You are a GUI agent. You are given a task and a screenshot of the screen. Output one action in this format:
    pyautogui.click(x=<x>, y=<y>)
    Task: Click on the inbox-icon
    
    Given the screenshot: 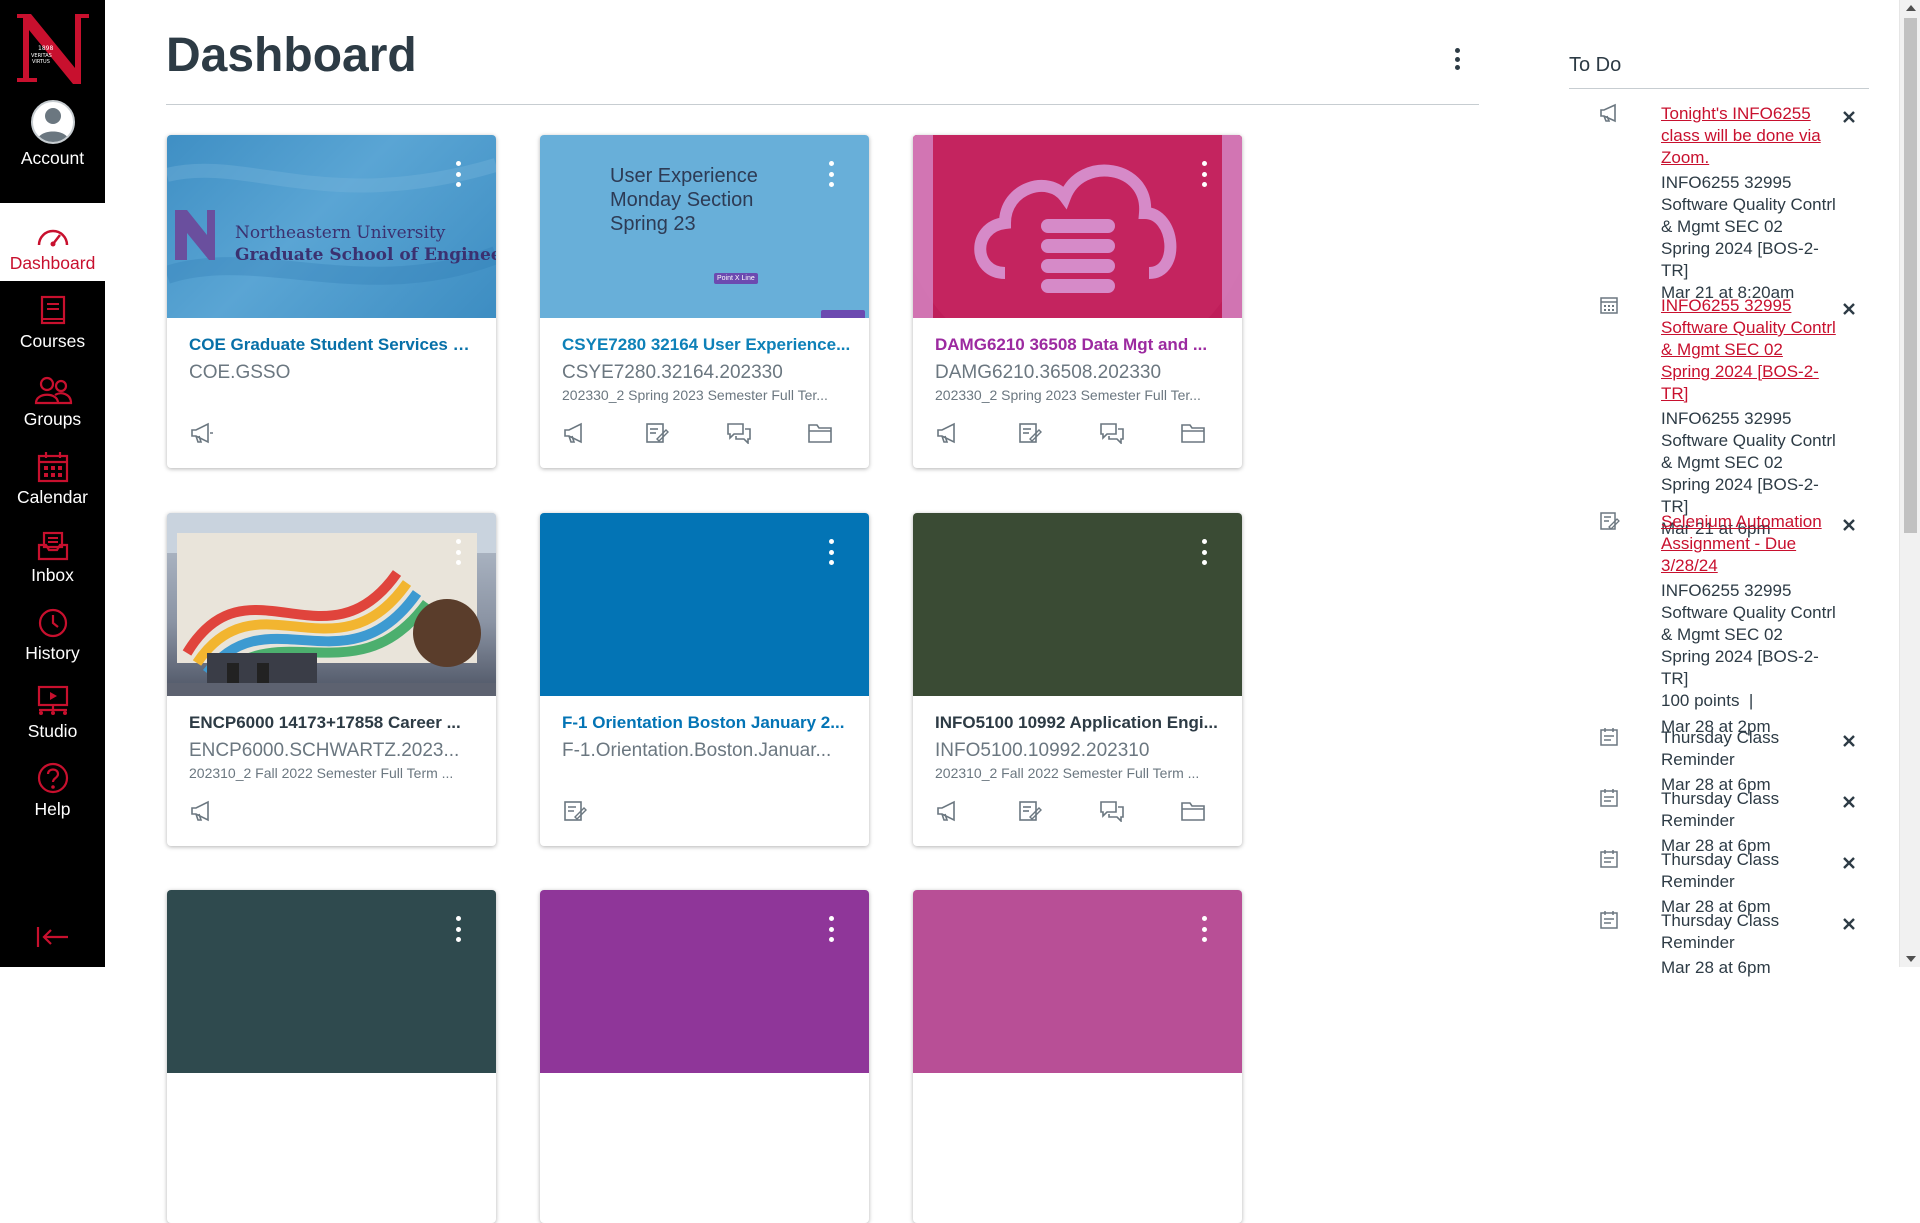 What is the action you would take?
    pyautogui.click(x=52, y=545)
    